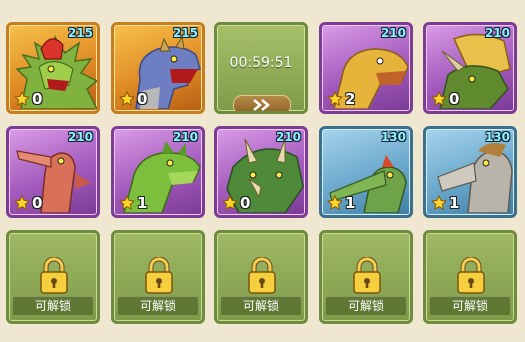  What do you see at coordinates (470, 172) in the screenshot?
I see `dino-slot-grey-raptor: 130 1` at bounding box center [470, 172].